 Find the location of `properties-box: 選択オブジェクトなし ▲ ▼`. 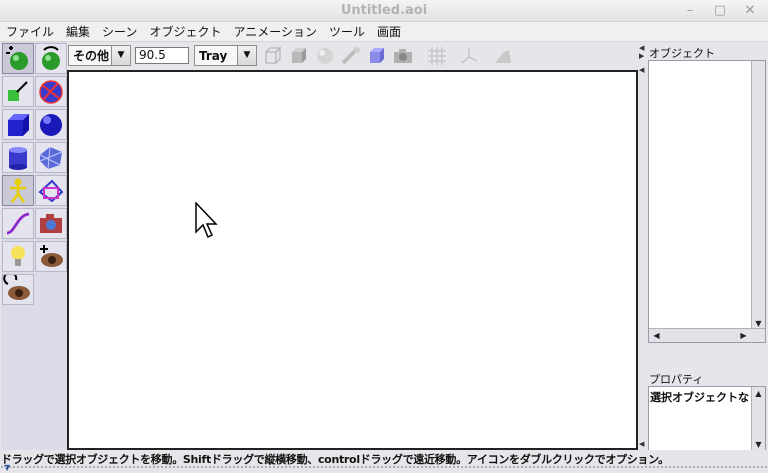

properties-box: 選択オブジェクトなし ▲ ▼ is located at coordinates (707, 419).